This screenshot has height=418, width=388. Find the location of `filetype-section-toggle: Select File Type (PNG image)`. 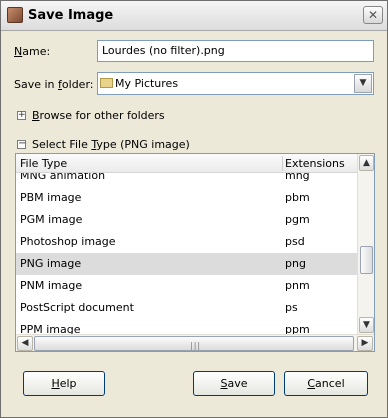

filetype-section-toggle: Select File Type (PNG image) is located at coordinates (111, 144).